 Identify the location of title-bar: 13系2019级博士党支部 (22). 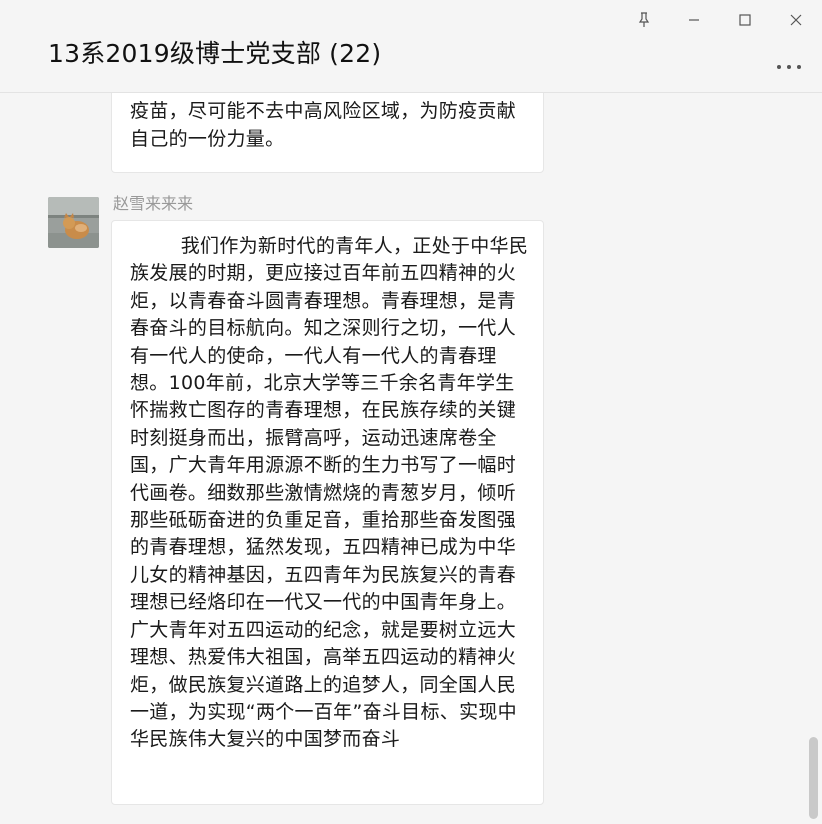
(411, 46).